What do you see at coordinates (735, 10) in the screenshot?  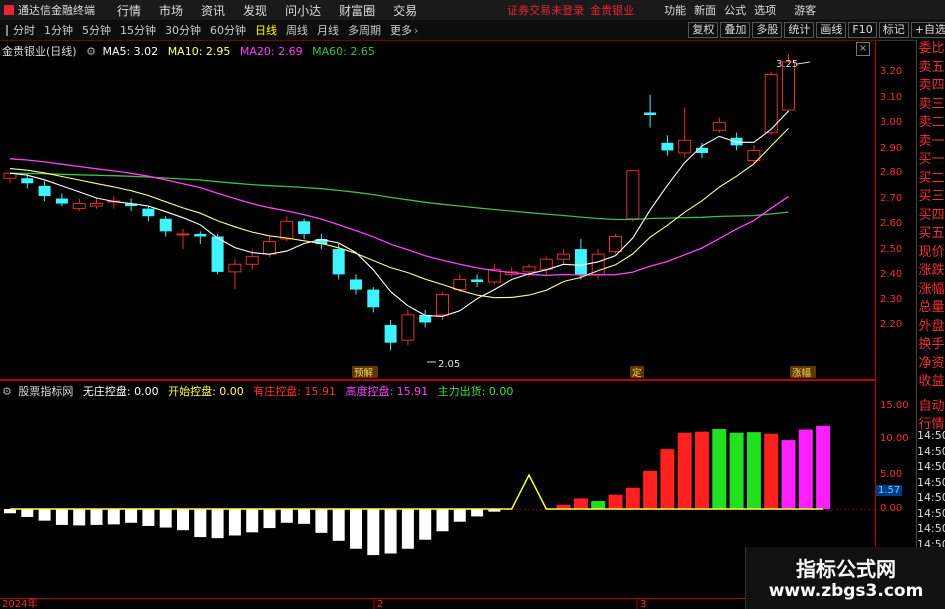 I see `menu-right-gongshi: 公式` at bounding box center [735, 10].